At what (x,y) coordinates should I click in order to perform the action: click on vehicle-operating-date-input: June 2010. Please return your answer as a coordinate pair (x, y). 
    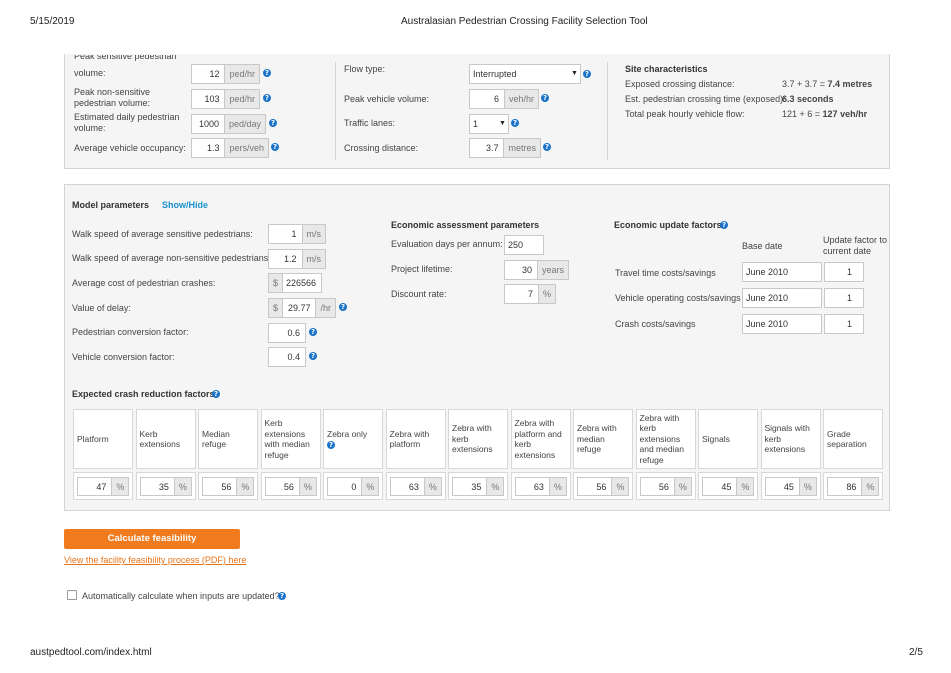
    Looking at the image, I should click on (782, 298).